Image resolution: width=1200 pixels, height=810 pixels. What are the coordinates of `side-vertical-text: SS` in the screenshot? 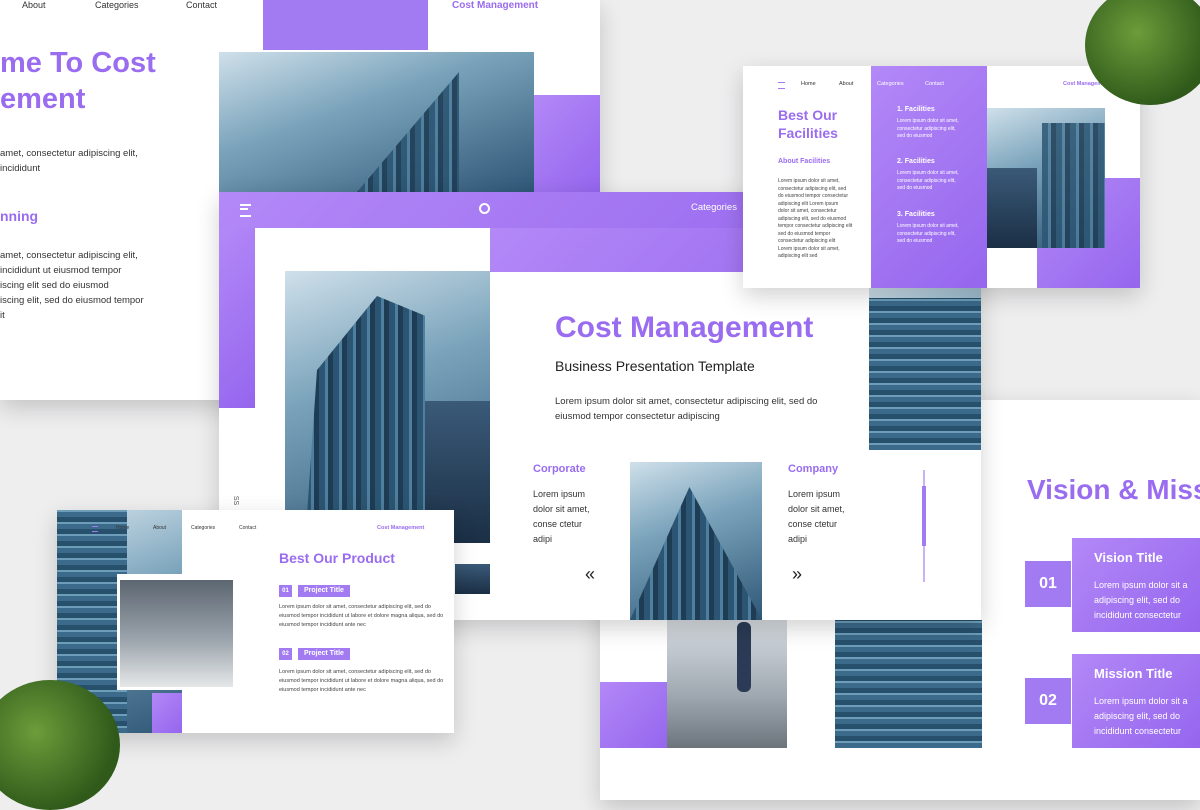 It's located at (236, 500).